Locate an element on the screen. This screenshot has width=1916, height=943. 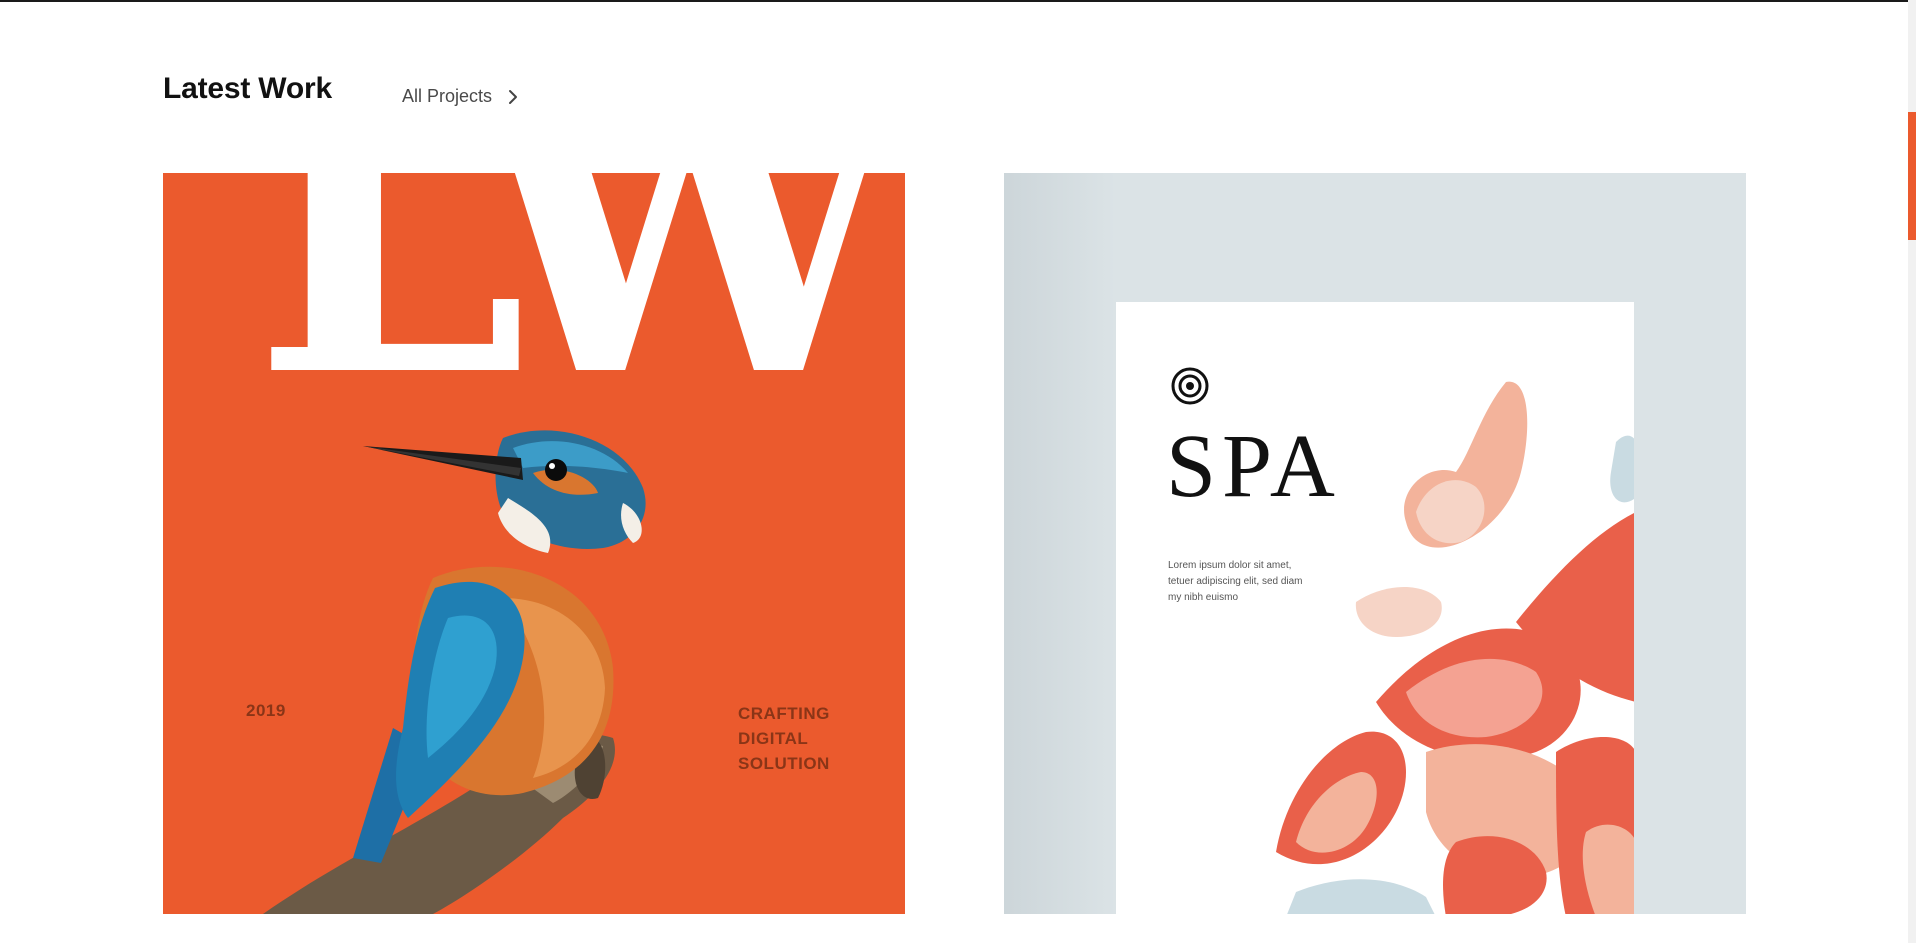
project-year: 2019 is located at coordinates (266, 710).